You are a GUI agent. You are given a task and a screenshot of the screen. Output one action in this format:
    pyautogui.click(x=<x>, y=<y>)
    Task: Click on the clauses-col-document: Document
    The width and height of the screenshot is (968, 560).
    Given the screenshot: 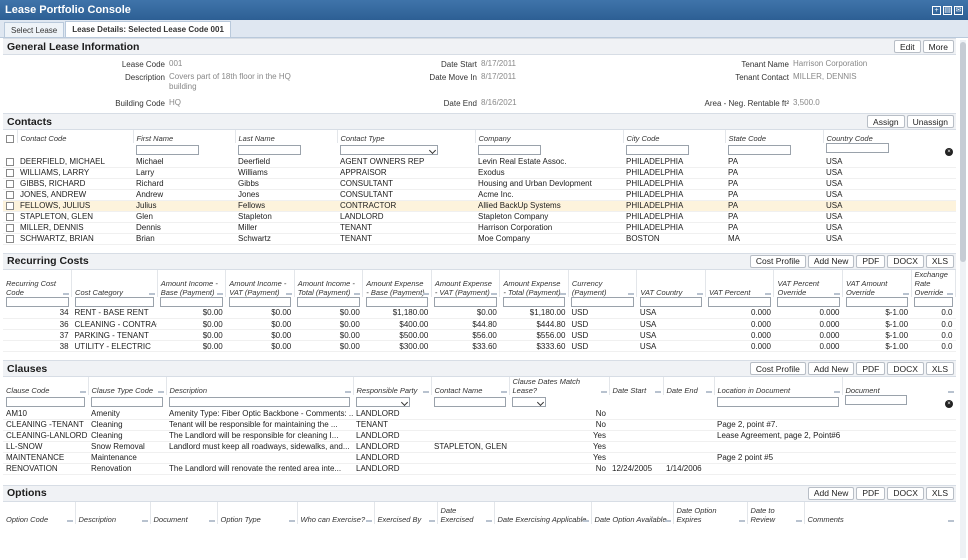 What is the action you would take?
    pyautogui.click(x=899, y=386)
    